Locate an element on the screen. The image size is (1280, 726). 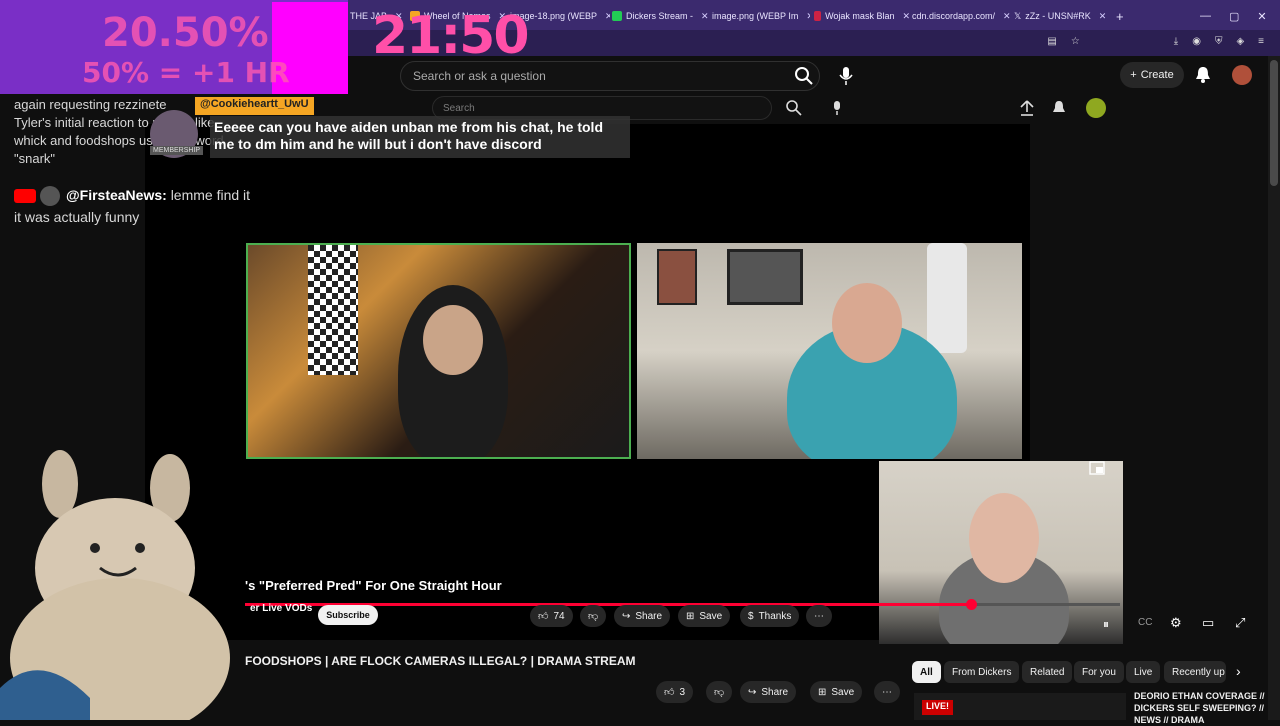
profile-icon: ◉ is located at coordinates (1196, 43).